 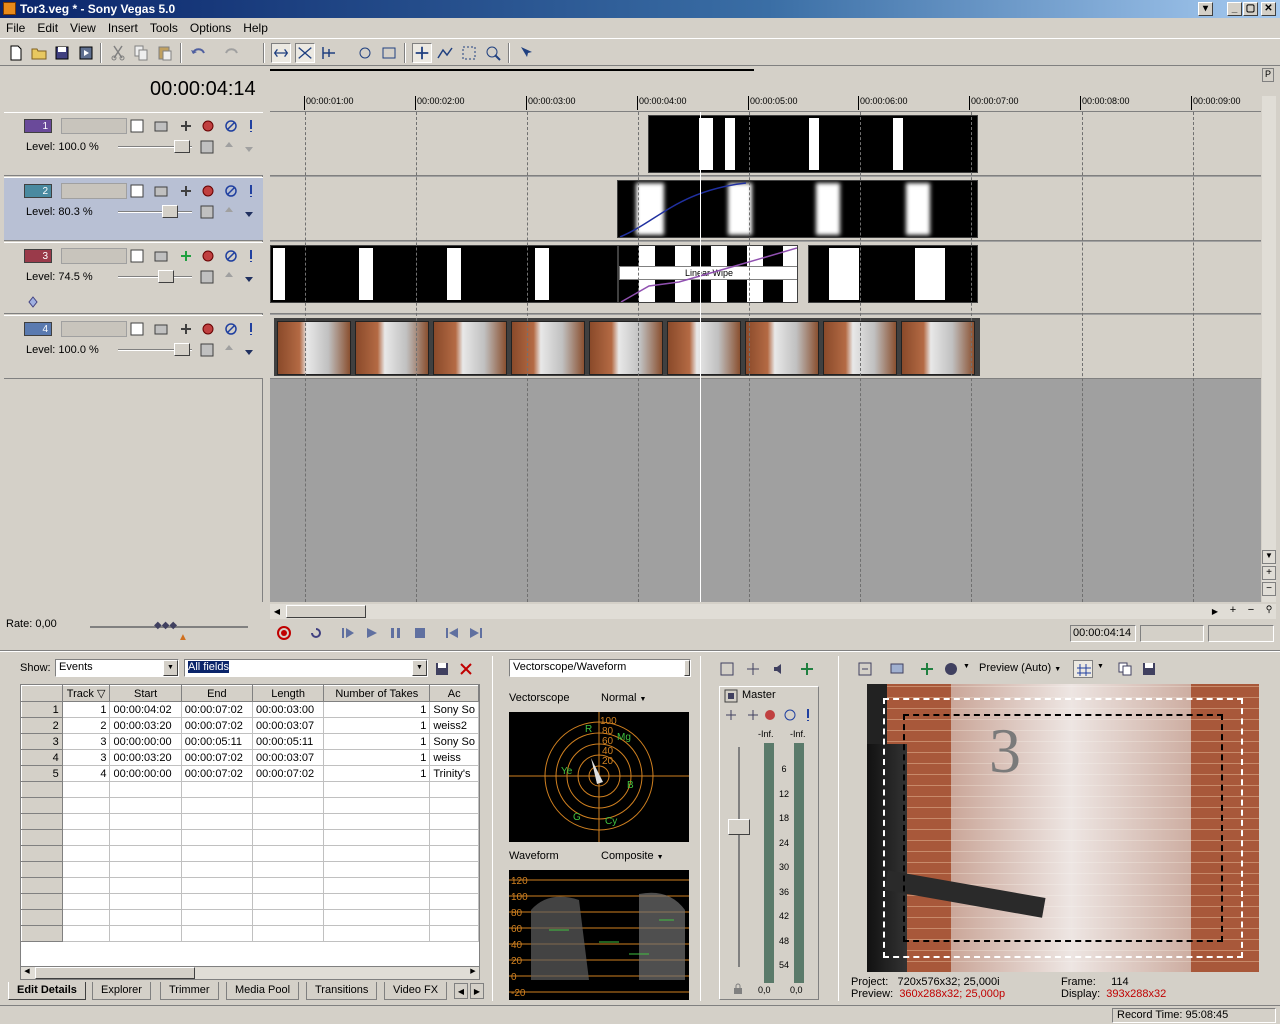 I want to click on tab-trimmer: Trimmer, so click(x=189, y=991).